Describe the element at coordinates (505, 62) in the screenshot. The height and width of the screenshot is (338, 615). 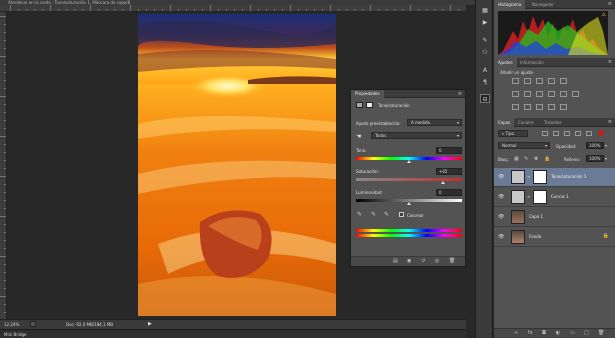
I see `tab-adjustments: Ajustes` at that location.